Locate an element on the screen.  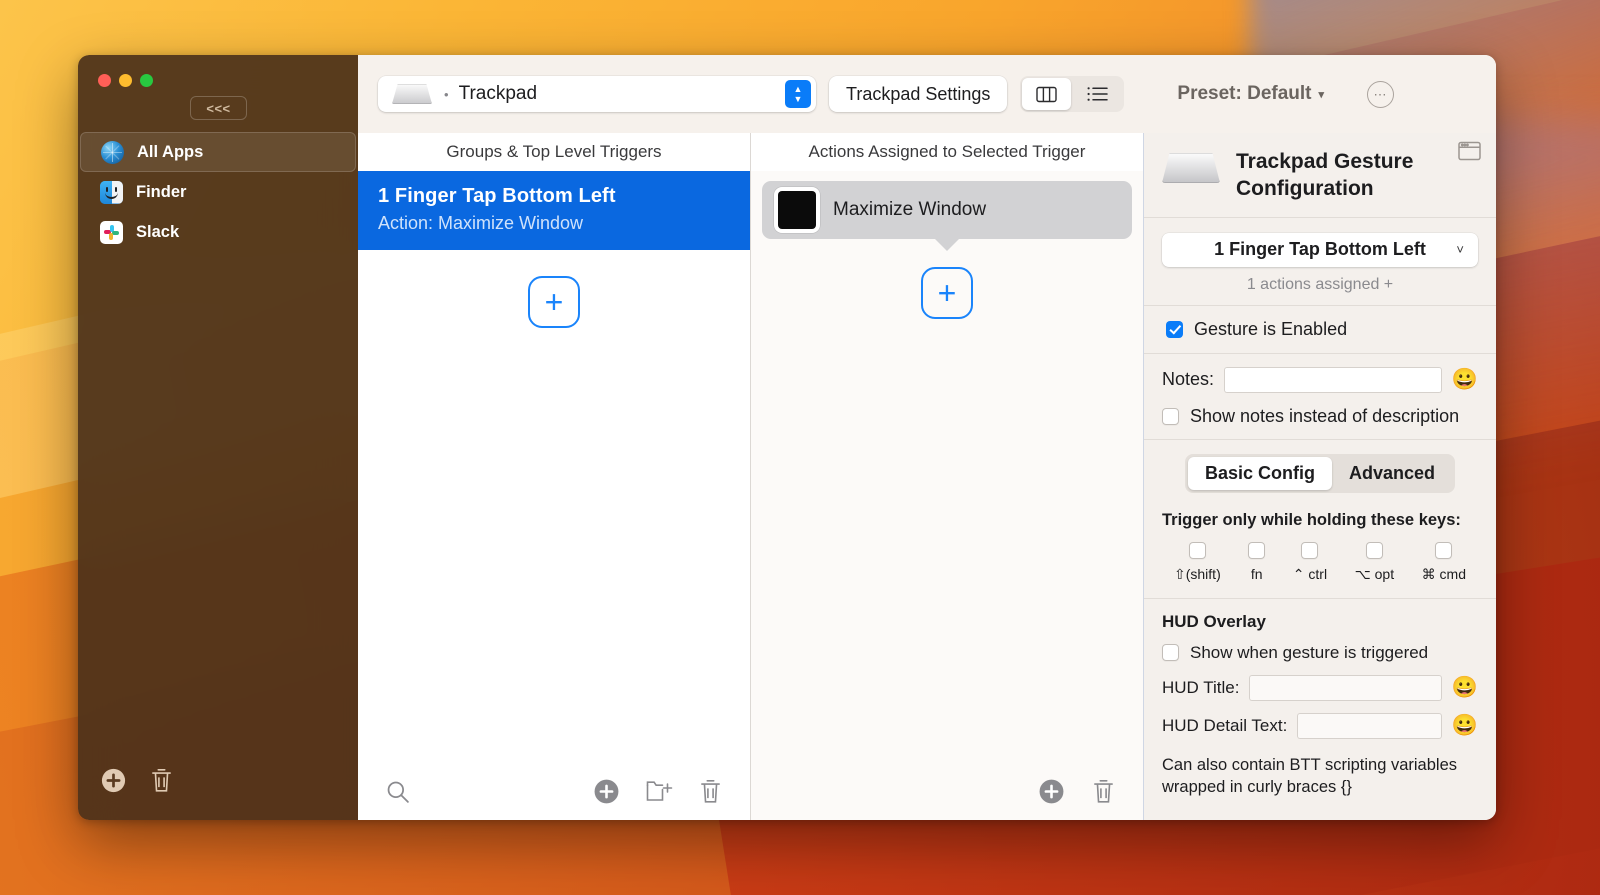
slack-icon is located at coordinates (111, 232).